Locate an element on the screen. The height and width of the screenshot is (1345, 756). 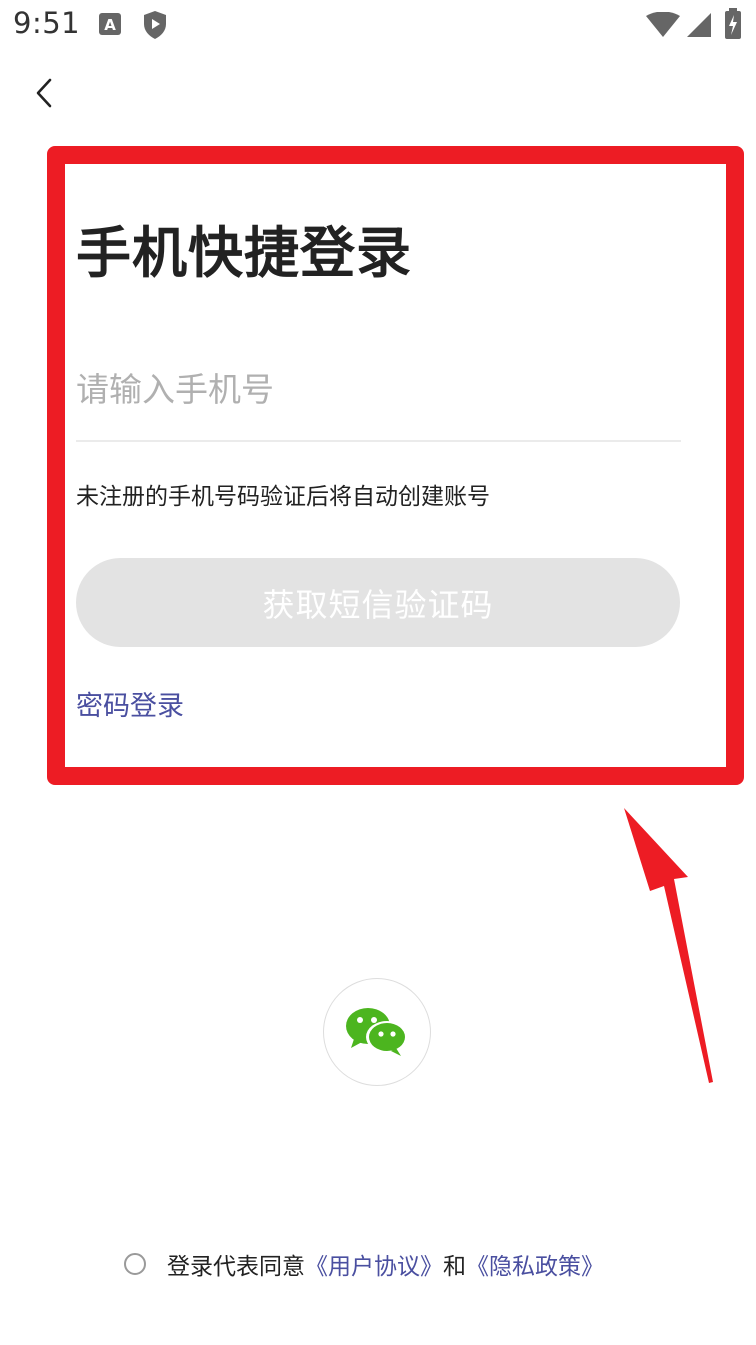
wifi-icon is located at coordinates (663, 26).